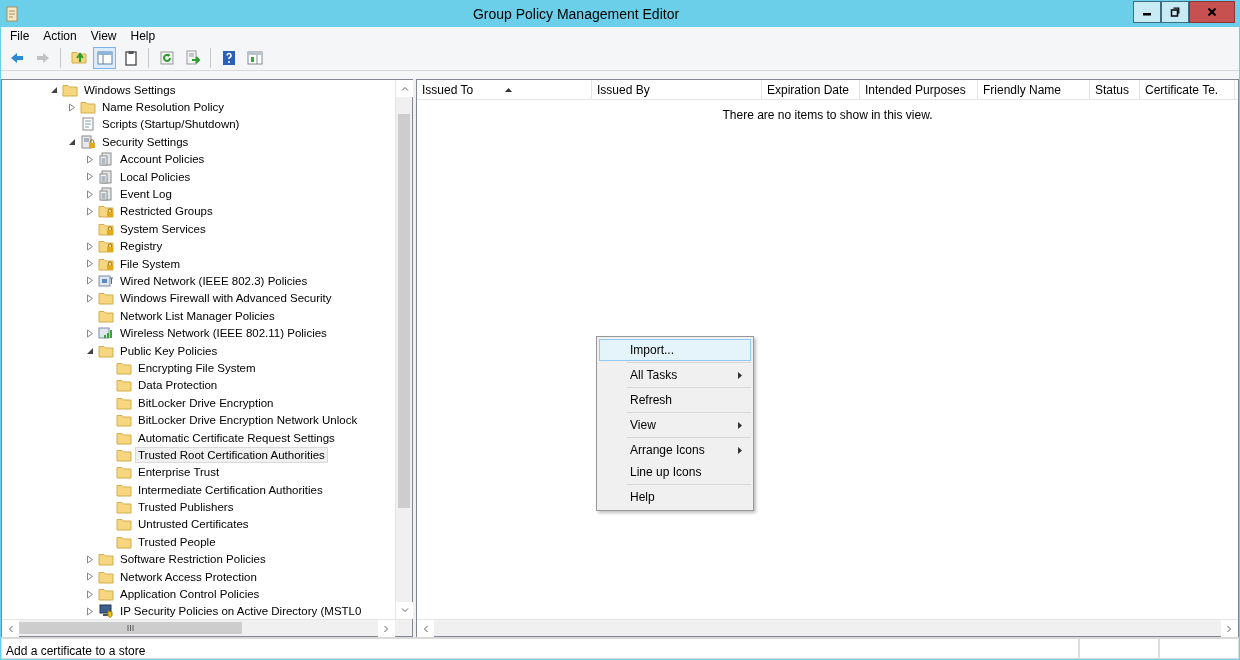 The image size is (1240, 660). I want to click on tree-item: Windows Firewall with Advanced Security, so click(226, 298).